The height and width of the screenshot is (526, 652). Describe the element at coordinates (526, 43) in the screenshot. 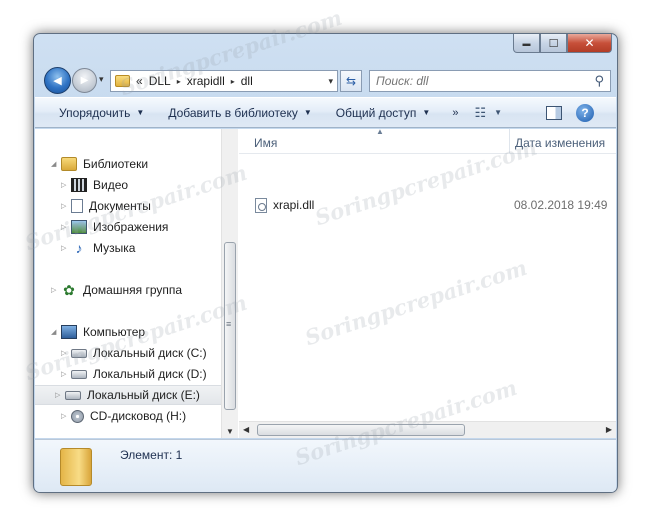

I see `minimize-button: ▬` at that location.